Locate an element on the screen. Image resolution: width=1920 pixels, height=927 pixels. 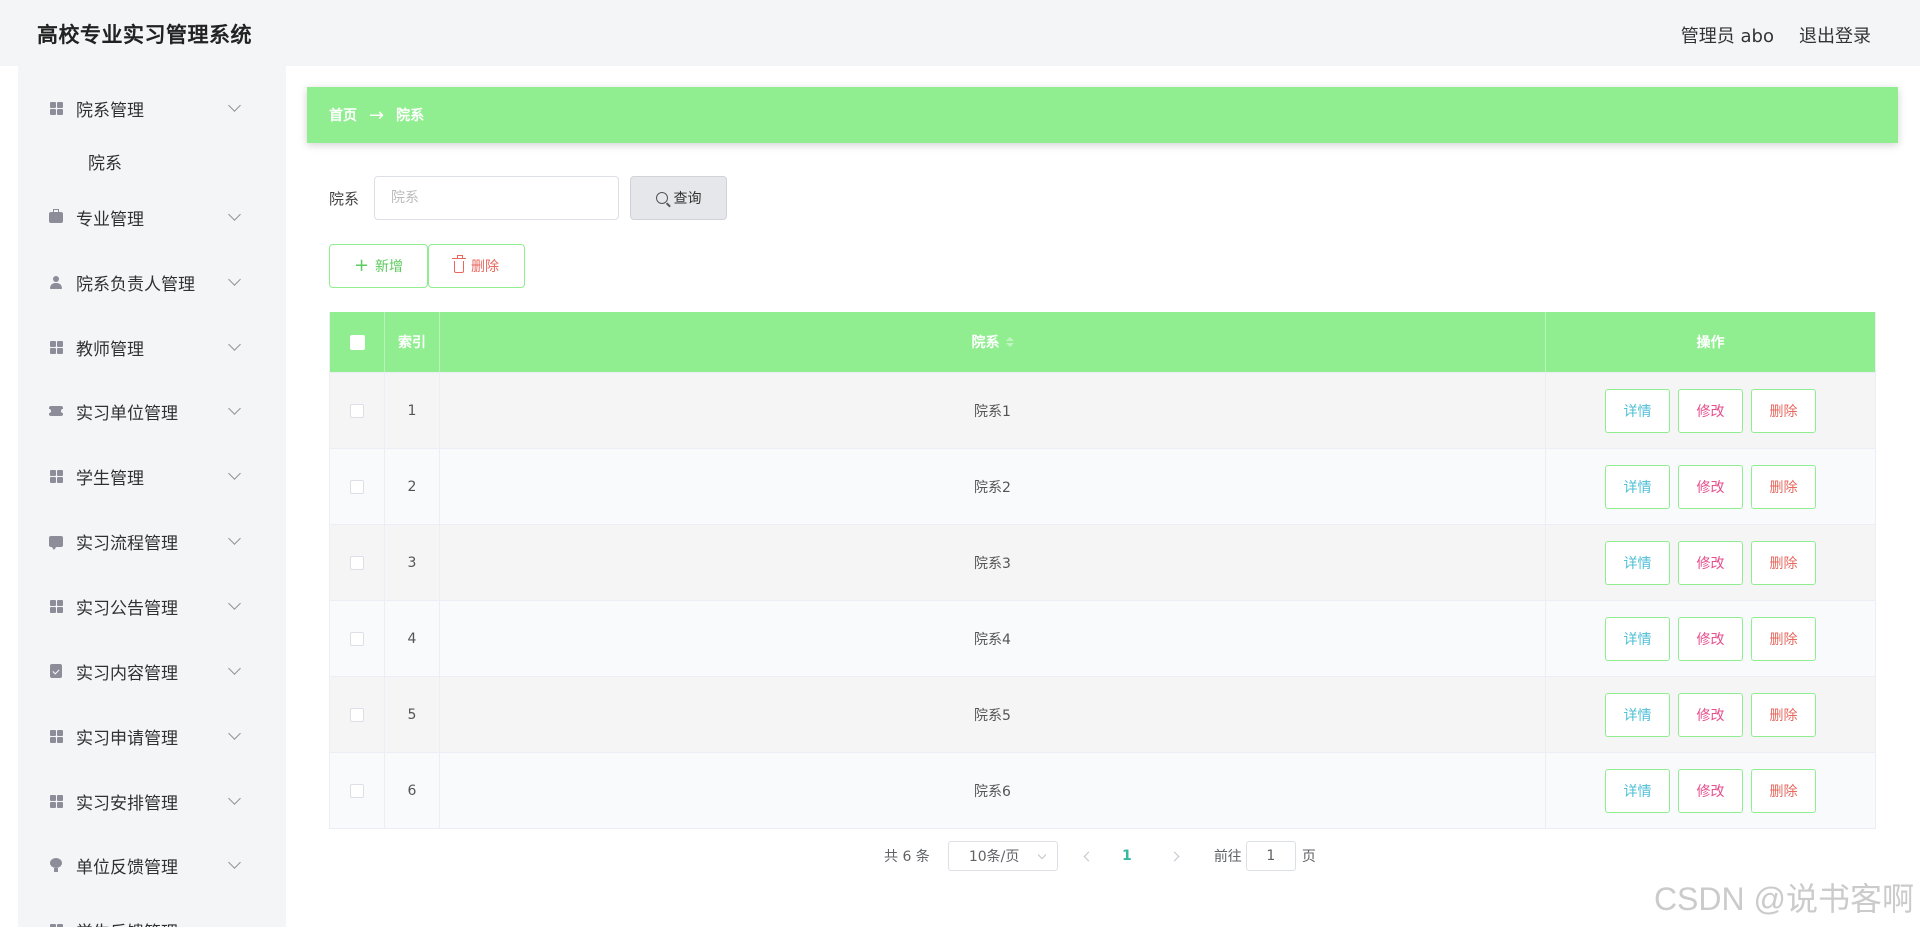
ticket-icon is located at coordinates (56, 411).